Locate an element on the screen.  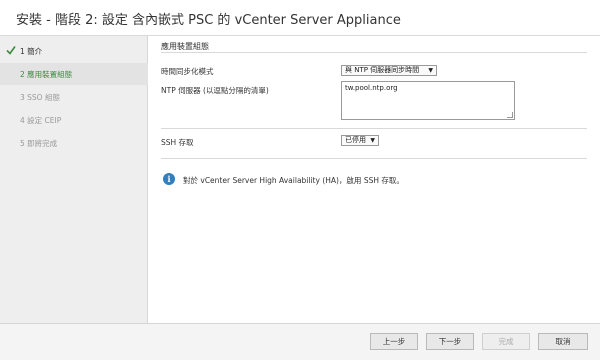
section-title: 應用裝置組態 is located at coordinates (185, 46).